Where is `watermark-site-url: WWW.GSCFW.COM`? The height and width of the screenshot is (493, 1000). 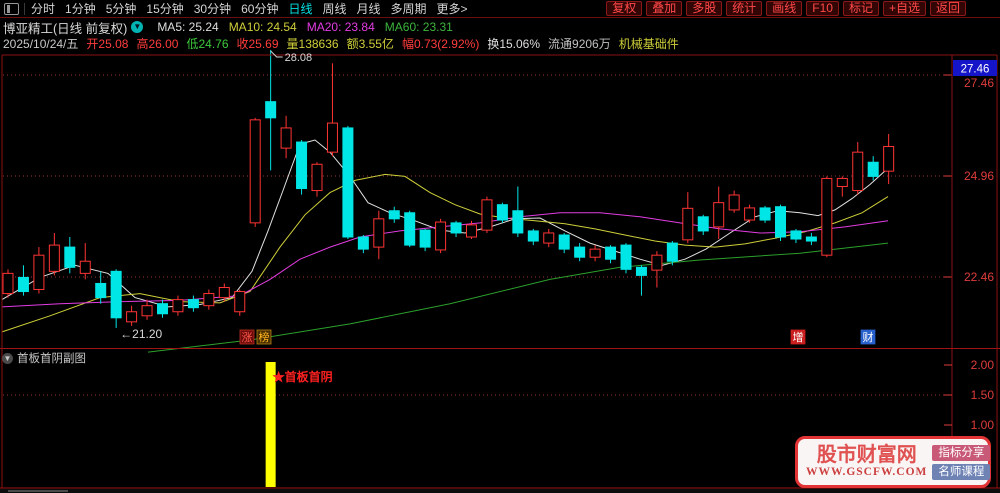
watermark-site-url: WWW.GSCFW.COM is located at coordinates (867, 472).